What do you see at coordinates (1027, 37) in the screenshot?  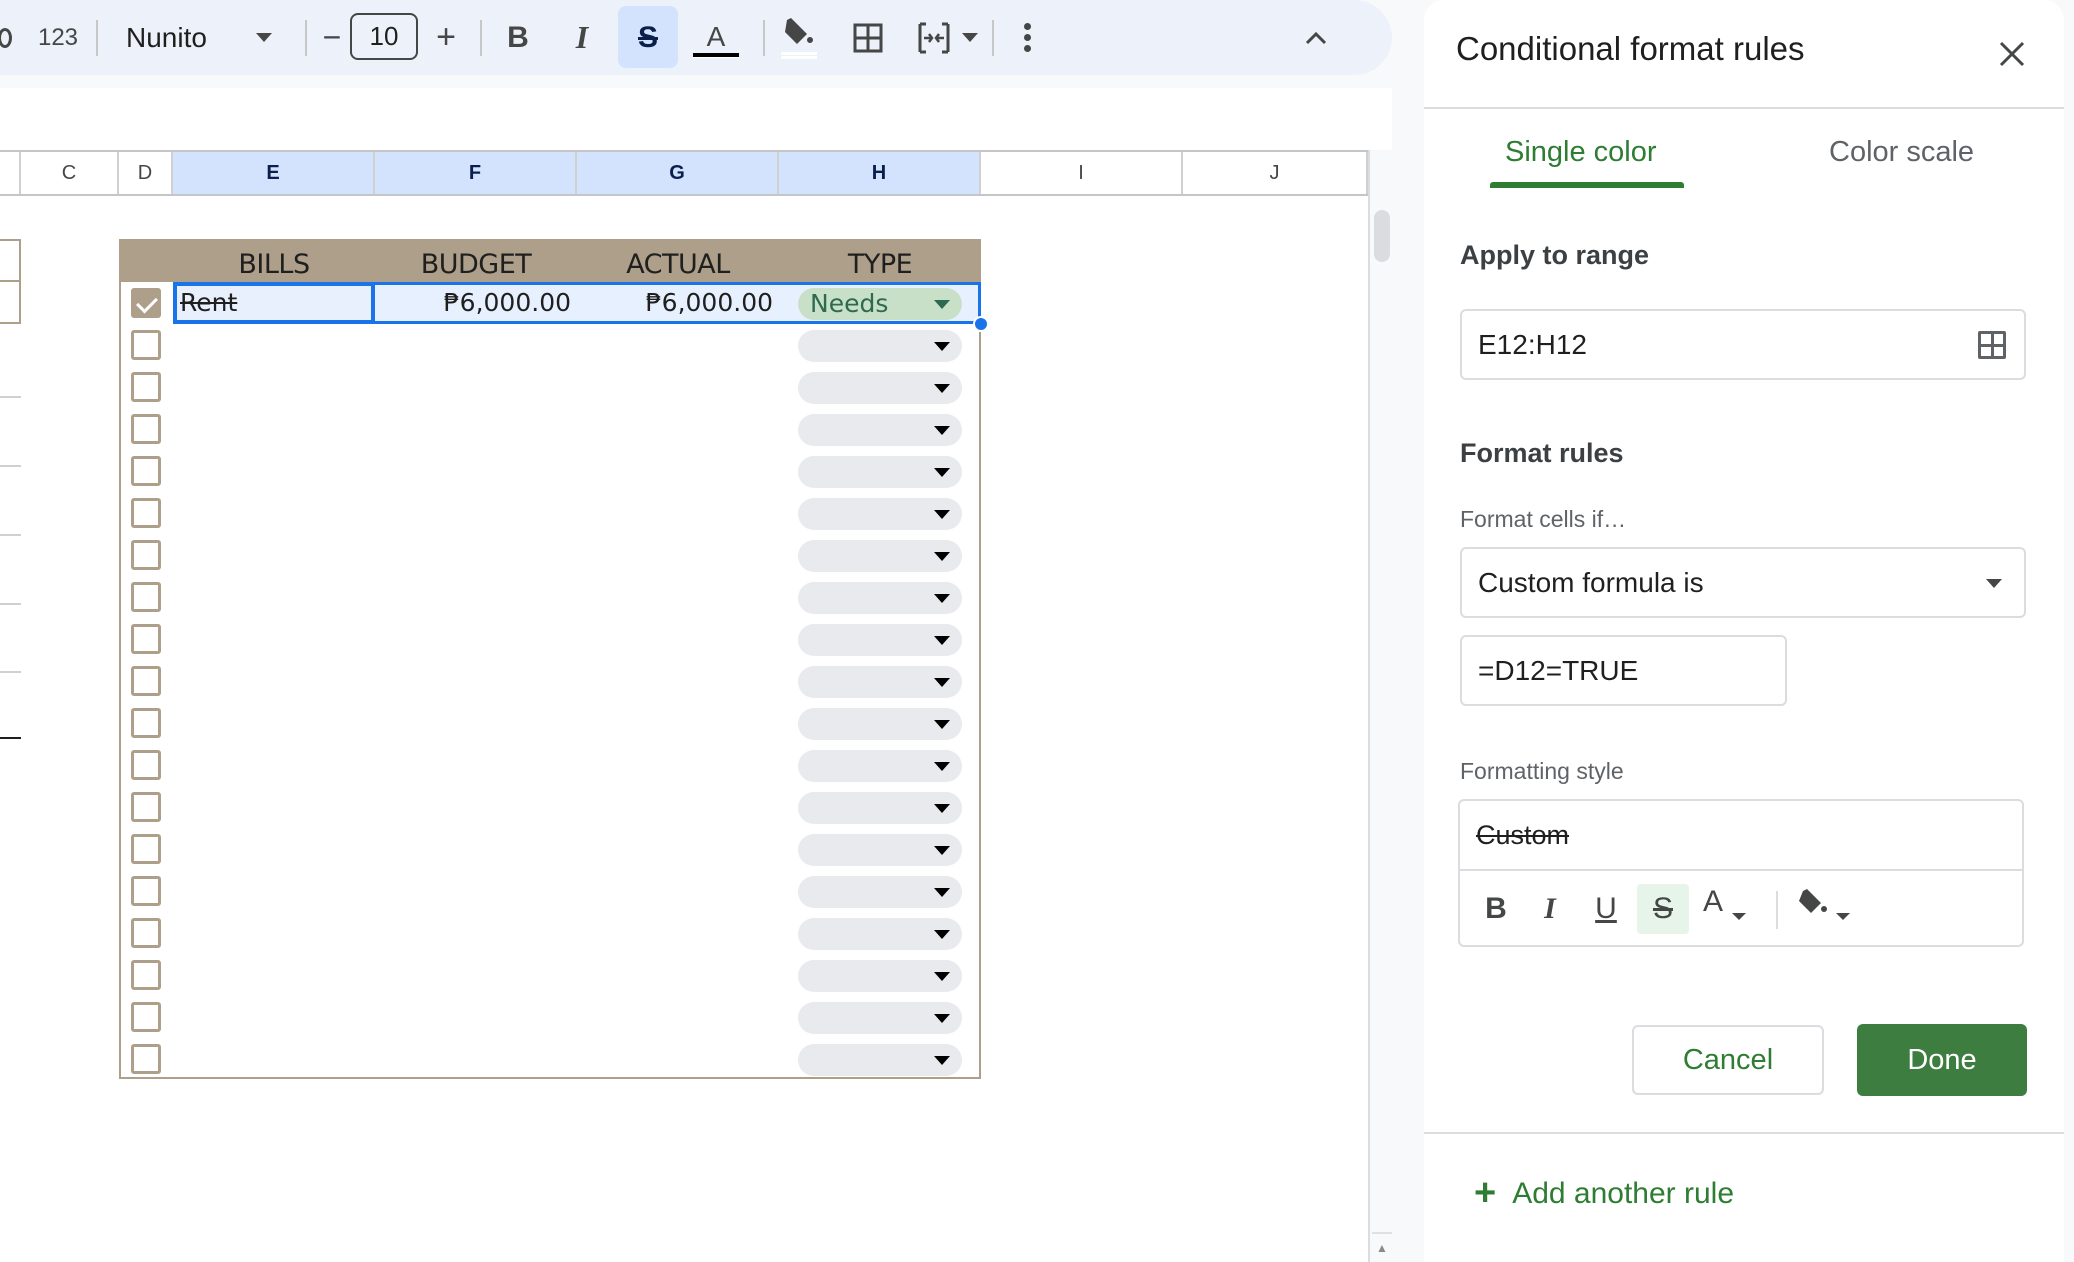 I see `more-options-button` at bounding box center [1027, 37].